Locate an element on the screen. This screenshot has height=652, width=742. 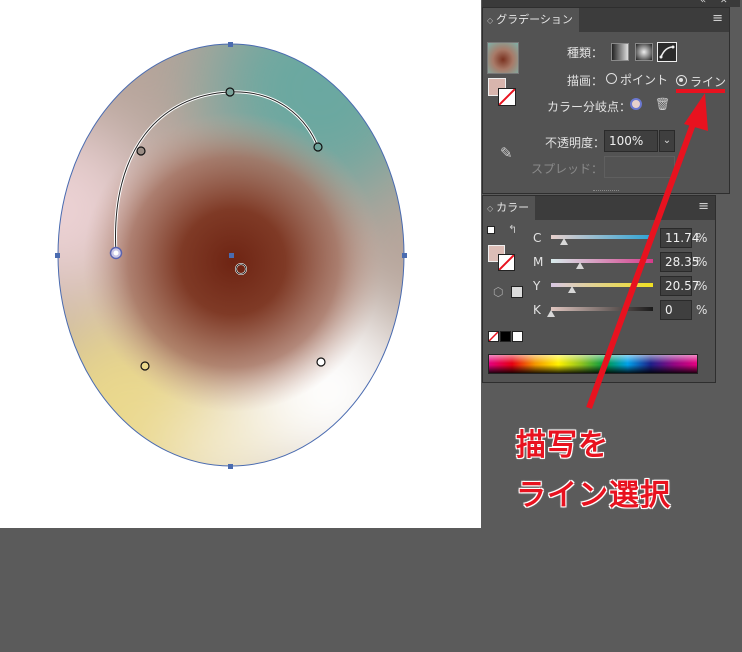
annotation-arrow-shaft is located at coordinates (641, 266).